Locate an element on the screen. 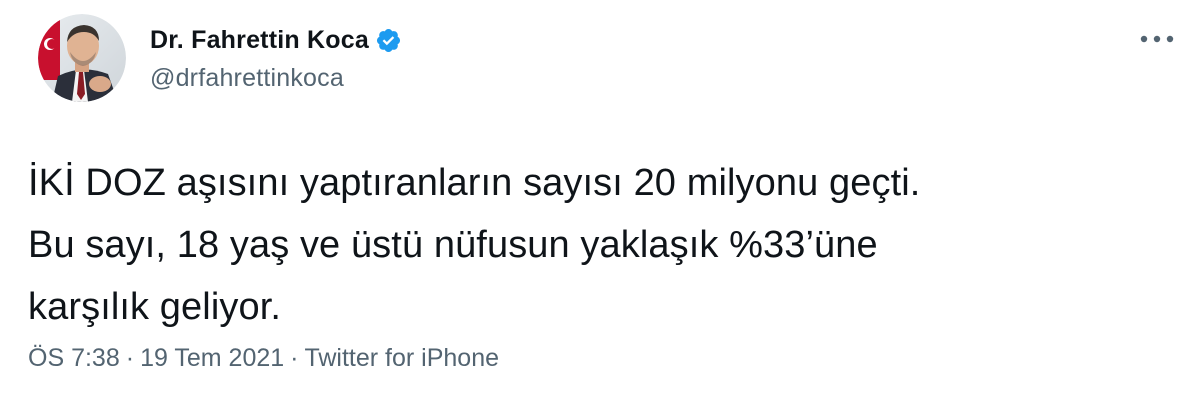 The width and height of the screenshot is (1200, 406). name-row: Dr. Fahrettin Koca is located at coordinates (276, 40).